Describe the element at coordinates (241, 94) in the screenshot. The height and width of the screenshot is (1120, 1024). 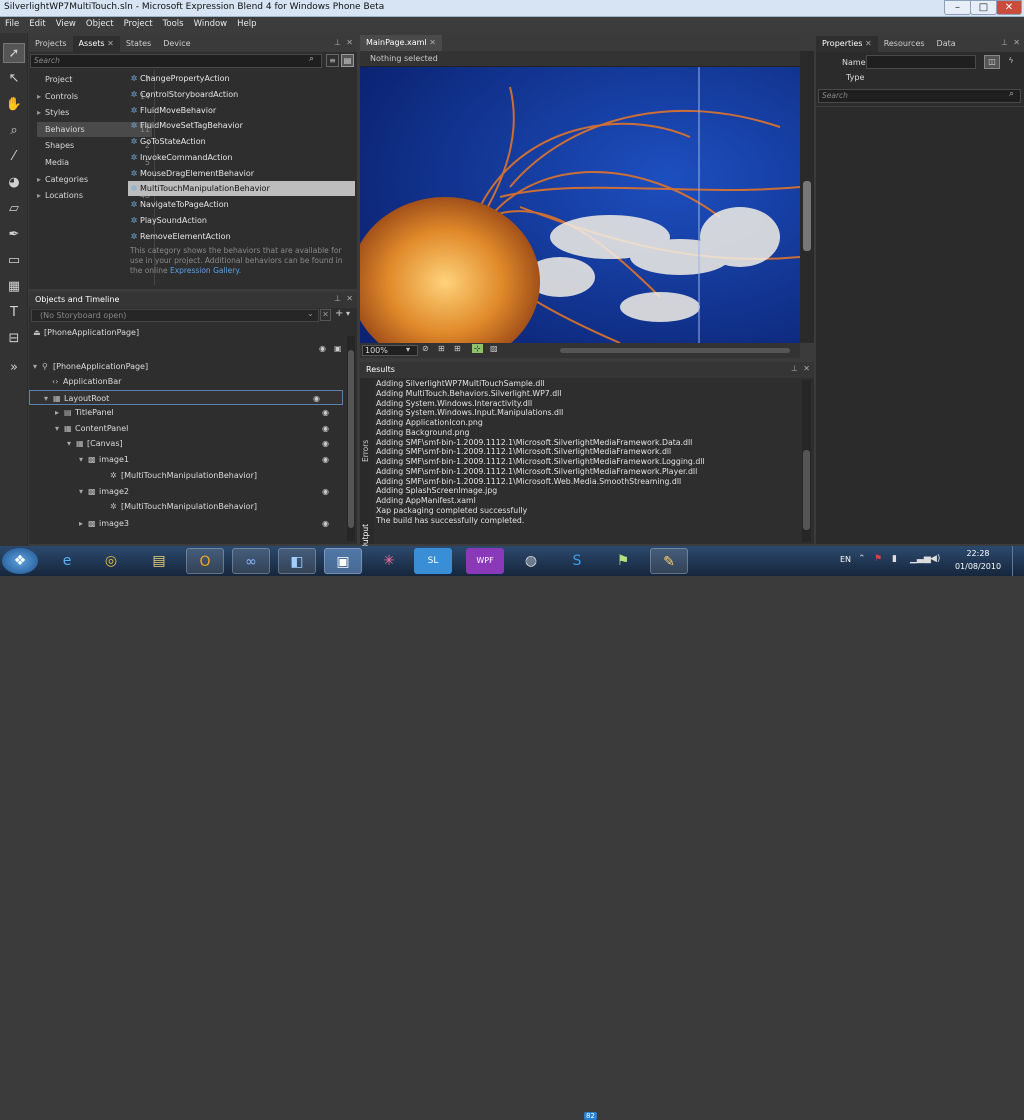
I see `behavior-item: ✲ ControlStoryboardAction` at that location.